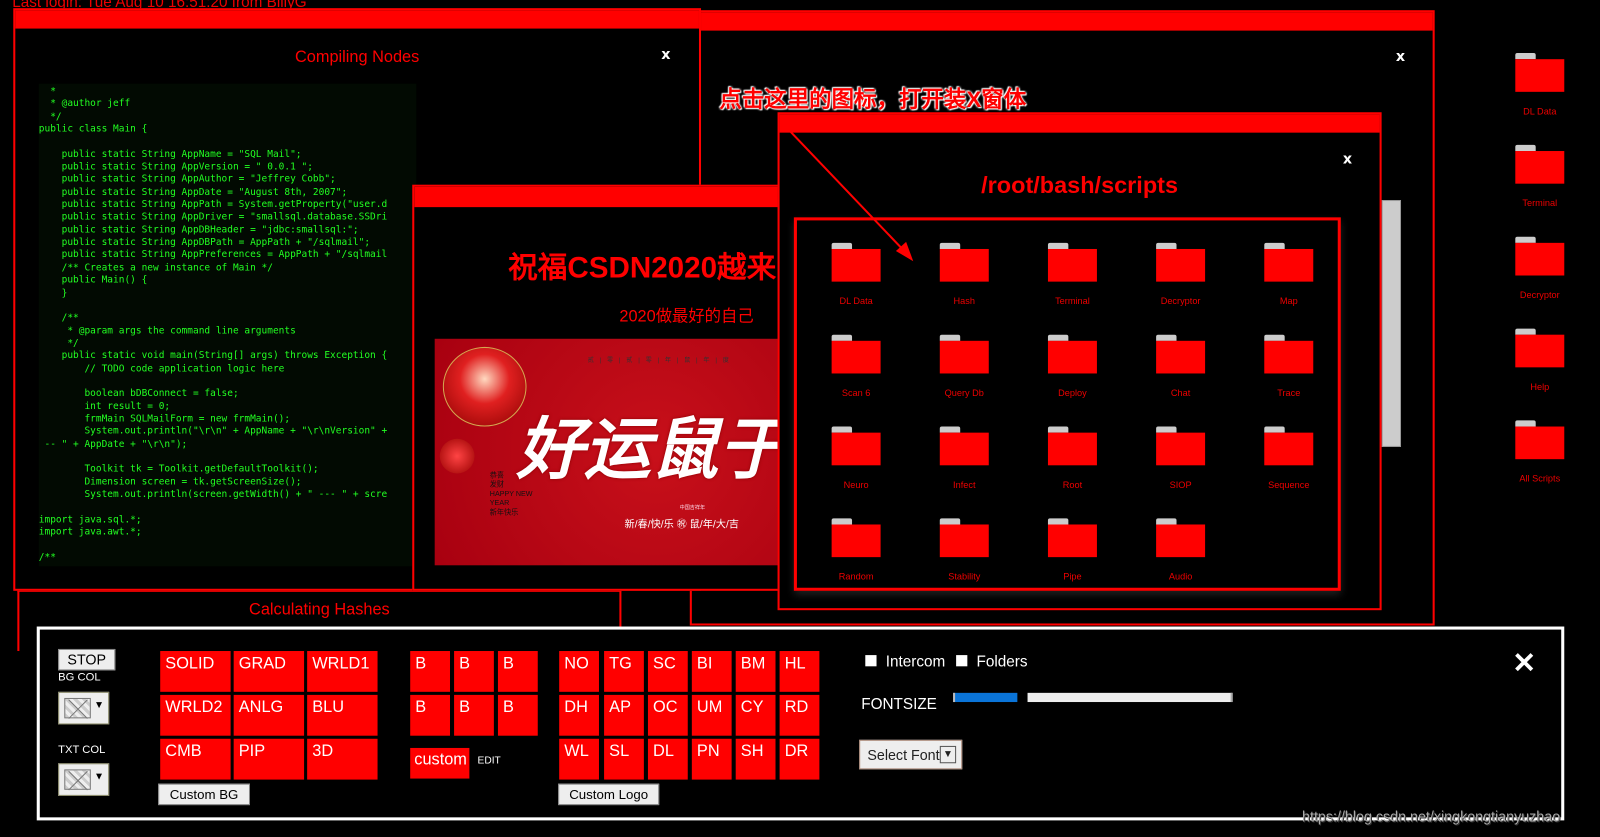 Image resolution: width=1600 pixels, height=837 pixels. Describe the element at coordinates (624, 759) in the screenshot. I see `logo-style-button: SL` at that location.